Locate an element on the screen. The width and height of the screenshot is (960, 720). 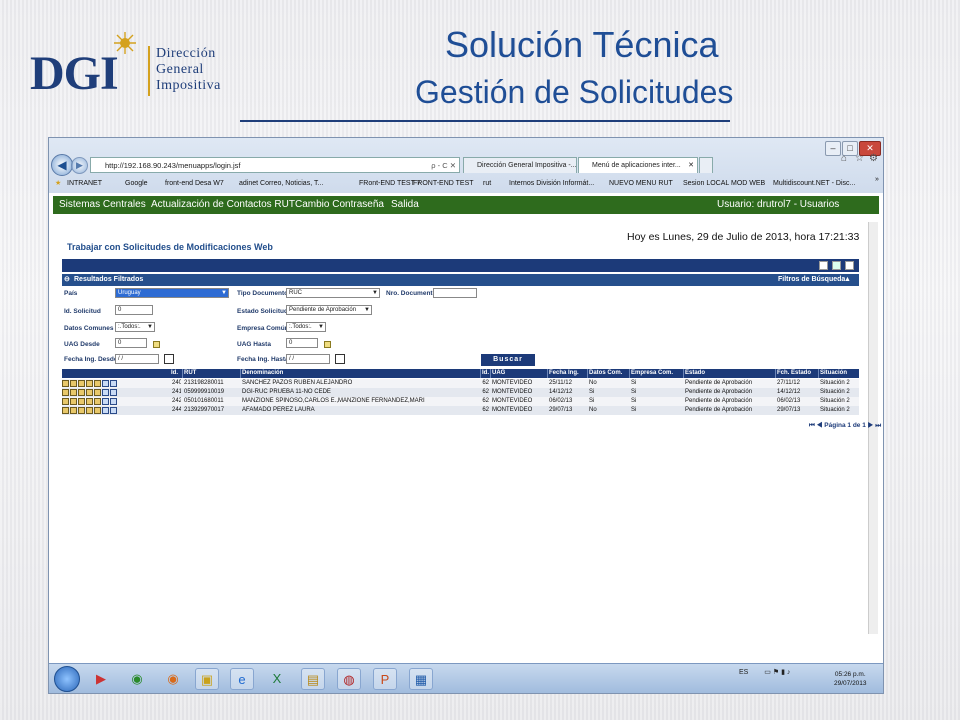
uag-desde-lookup-icon is located at coordinates (156, 344).